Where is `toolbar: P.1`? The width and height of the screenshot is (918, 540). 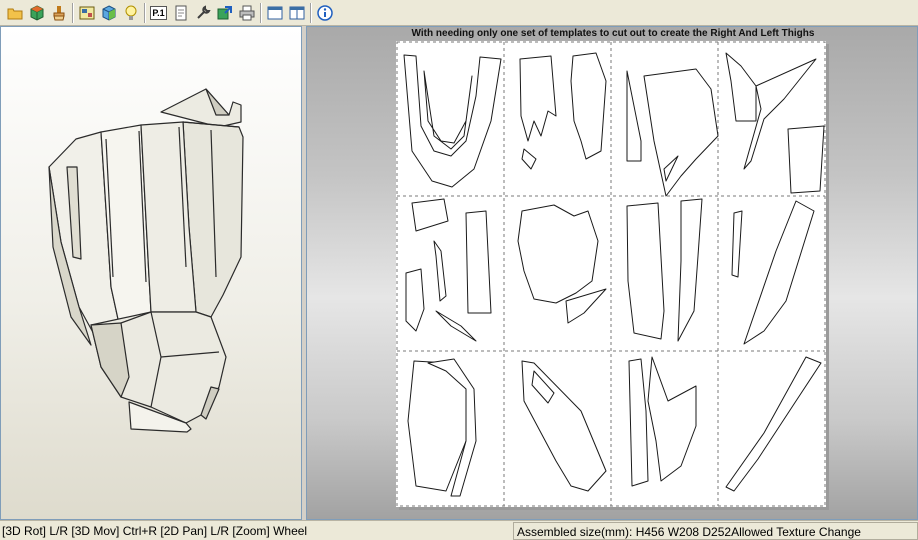
toolbar: P.1 is located at coordinates (459, 13).